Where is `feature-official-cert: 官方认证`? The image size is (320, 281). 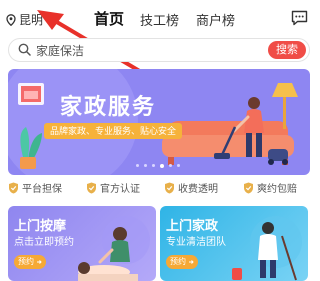 feature-official-cert: 官方认证 is located at coordinates (113, 187).